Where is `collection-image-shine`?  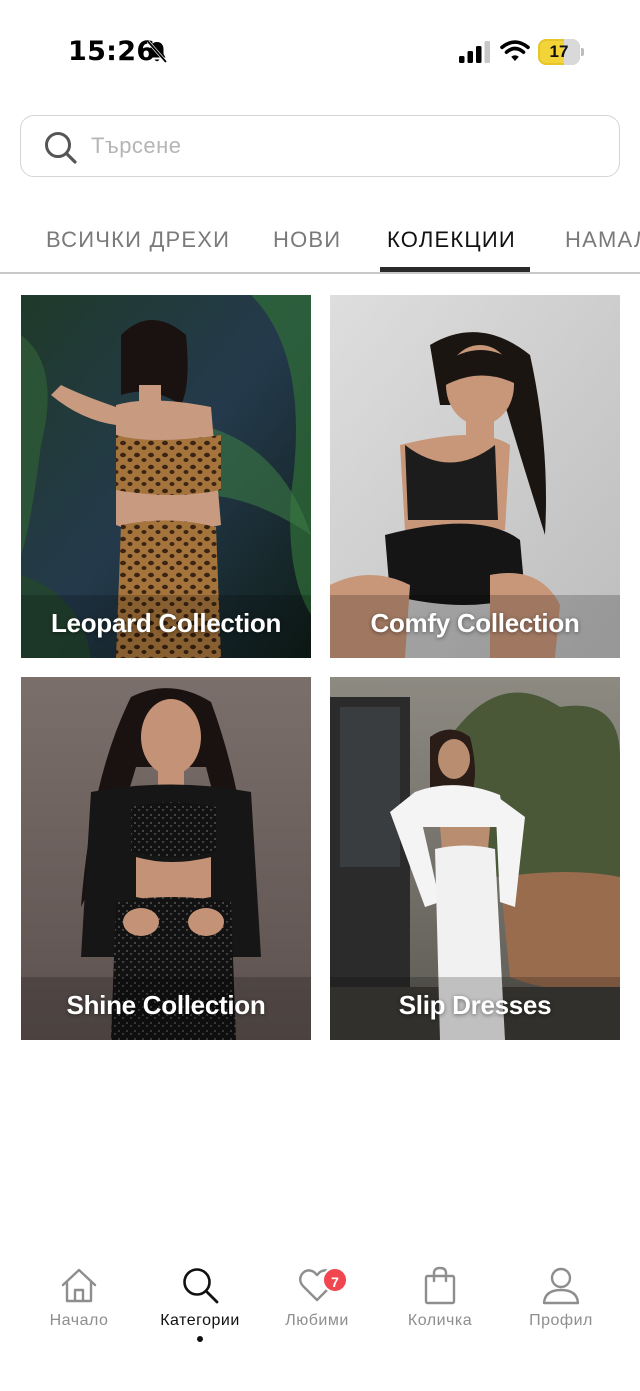
collection-image-shine is located at coordinates (166, 858).